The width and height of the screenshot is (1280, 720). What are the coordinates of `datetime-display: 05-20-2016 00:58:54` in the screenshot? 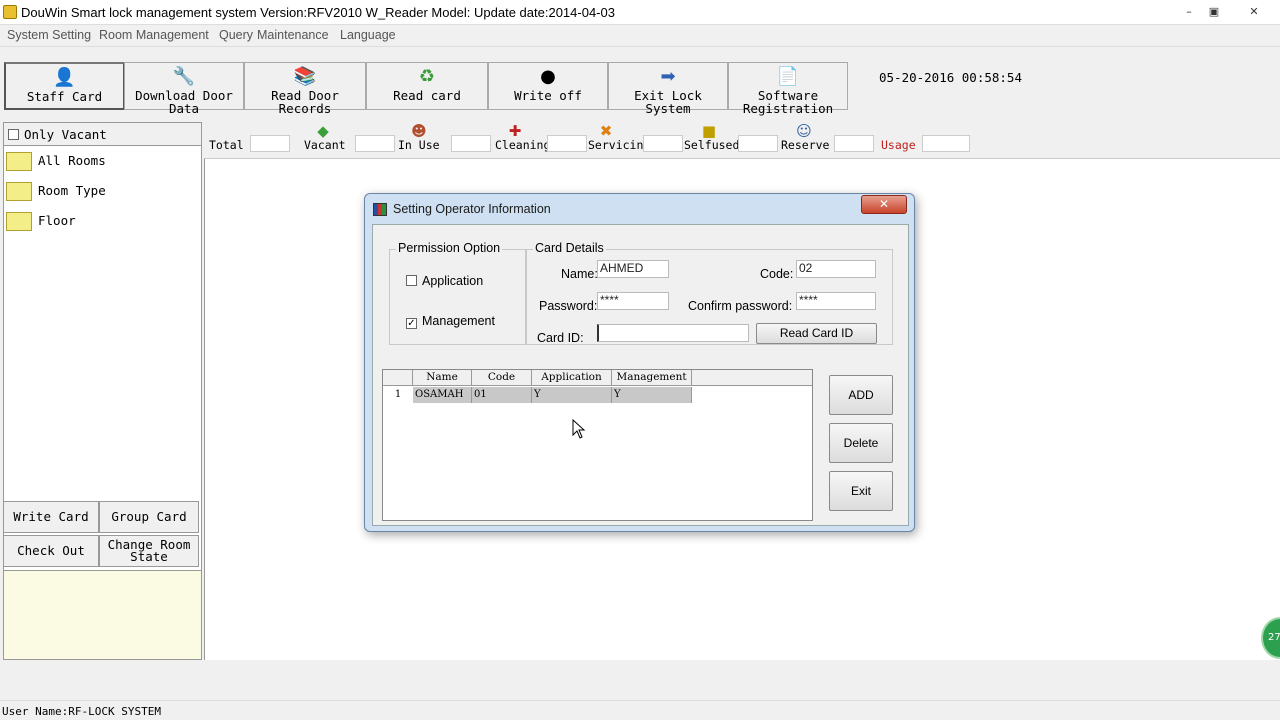 It's located at (950, 77).